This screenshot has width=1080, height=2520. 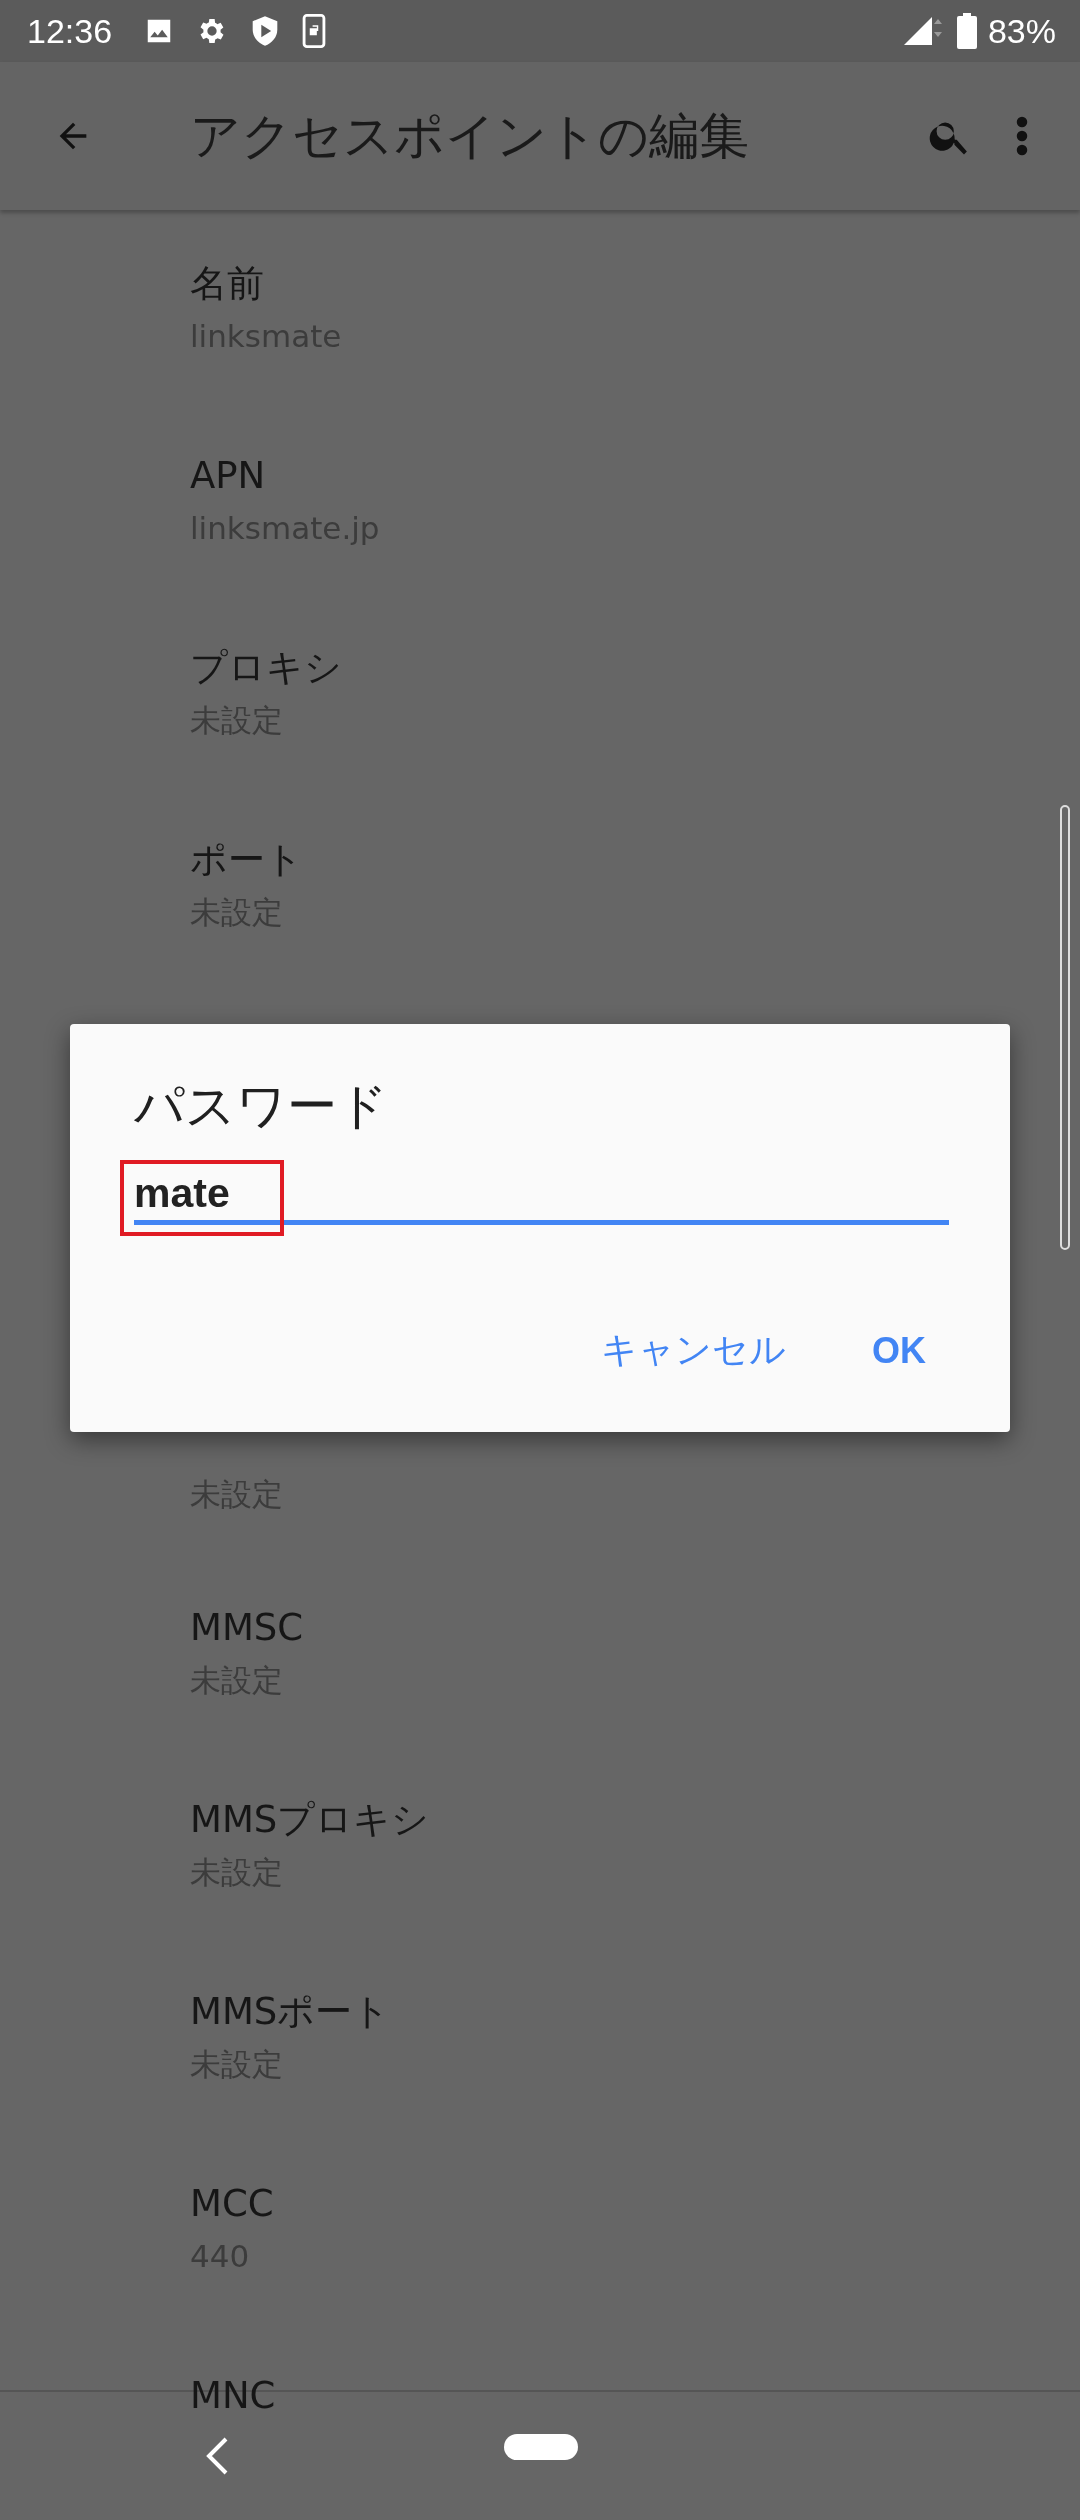 I want to click on setting-title: MMSポート, so click(x=290, y=2012).